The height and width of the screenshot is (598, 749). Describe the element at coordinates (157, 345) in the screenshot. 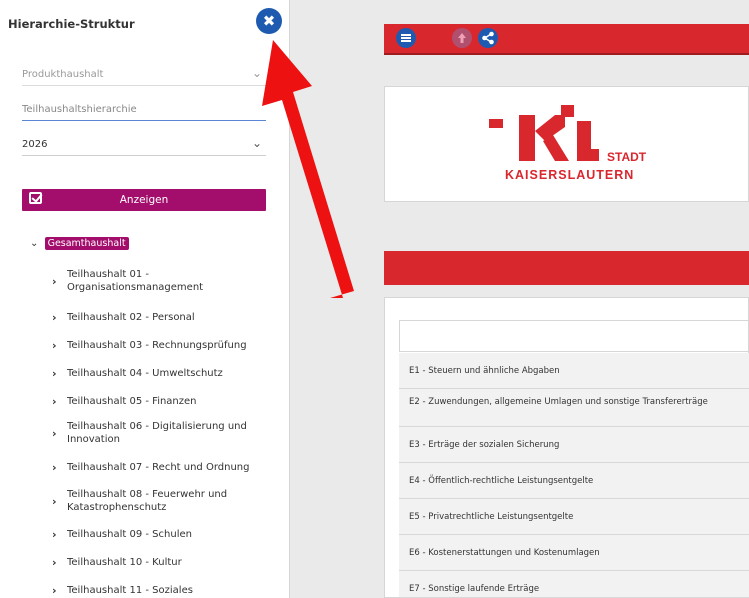

I see `tree-item-label: Teilhaushalt 03 - Rechnungsprüfung` at that location.